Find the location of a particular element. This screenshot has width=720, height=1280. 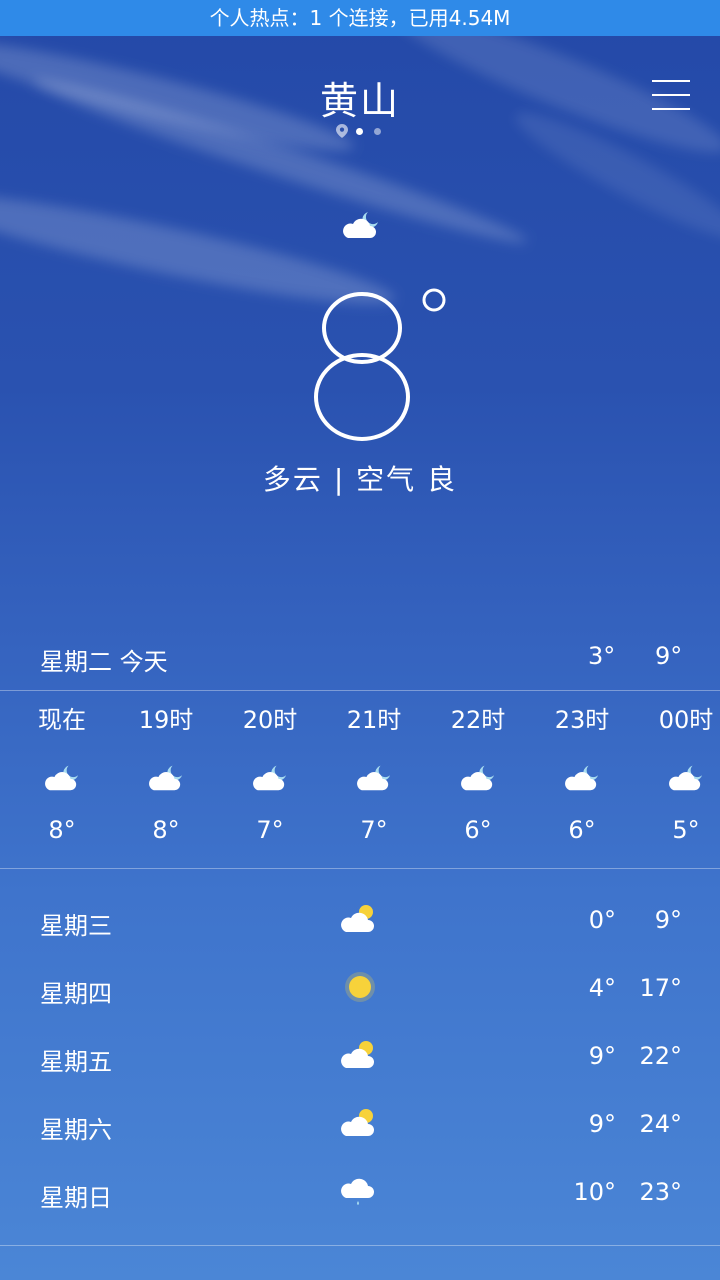

daily-day: 星期日 is located at coordinates (76, 1198).